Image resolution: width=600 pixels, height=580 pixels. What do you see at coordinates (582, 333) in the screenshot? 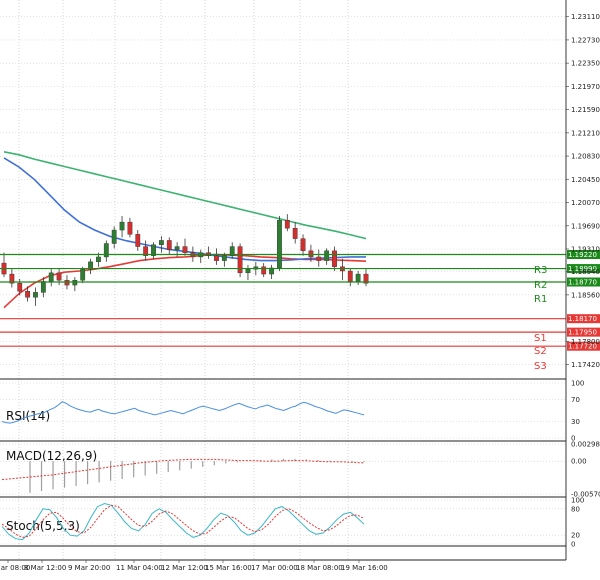
I see `support-value-label: 1.17950` at bounding box center [582, 333].